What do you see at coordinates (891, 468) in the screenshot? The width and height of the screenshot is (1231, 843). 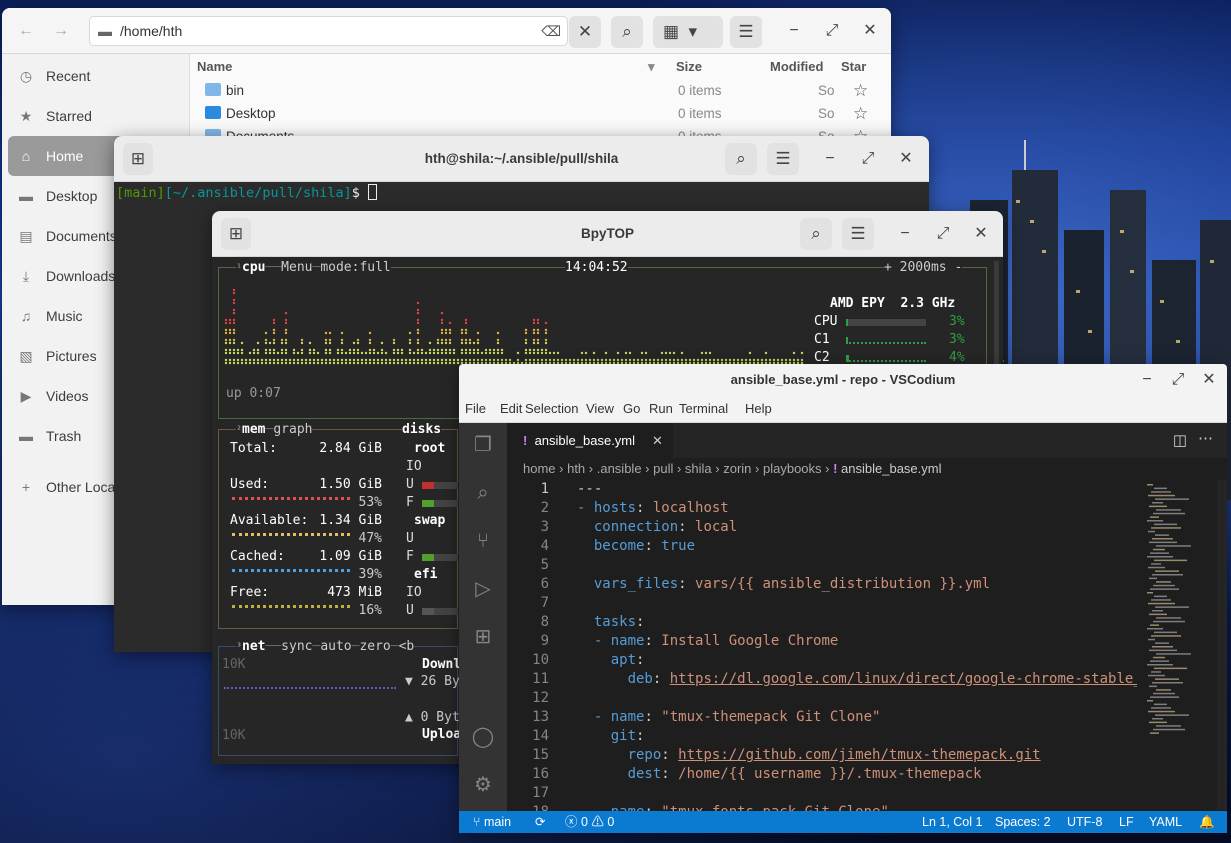 I see `breadcrumb-item: ansible_base.yml` at bounding box center [891, 468].